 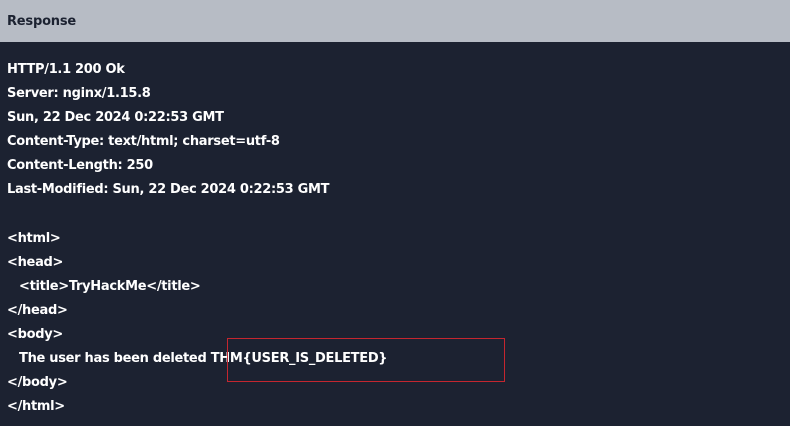 I want to click on head-close-tag: </head>, so click(x=37, y=310).